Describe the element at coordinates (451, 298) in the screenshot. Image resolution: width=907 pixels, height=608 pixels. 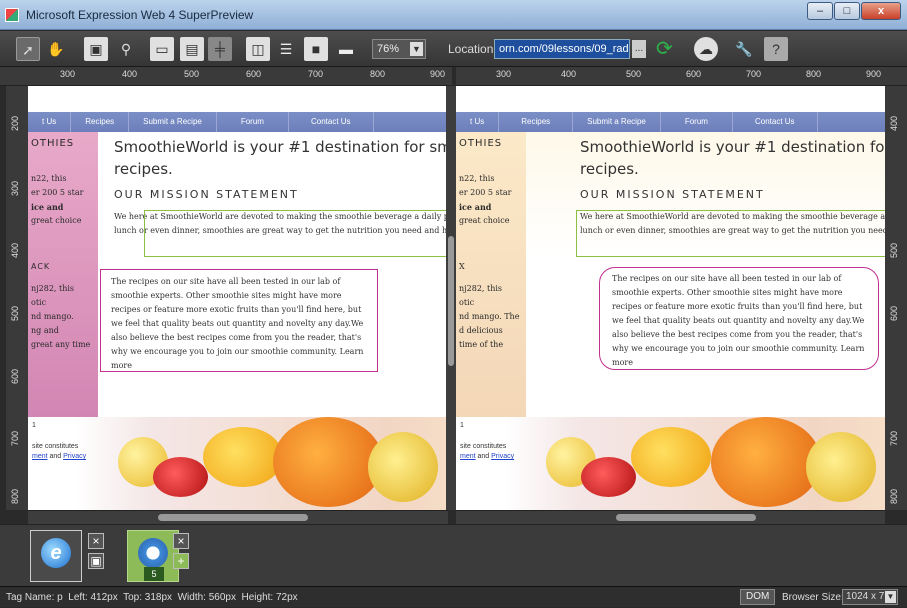
I see `left-vertical-scrollbar` at that location.